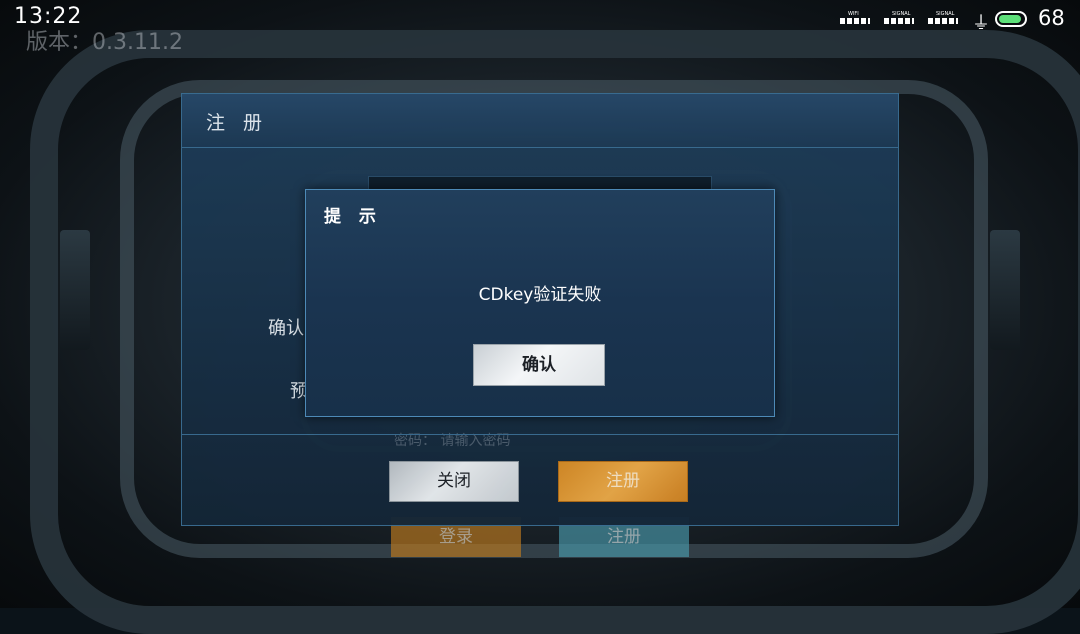 The height and width of the screenshot is (634, 1080). What do you see at coordinates (1011, 19) in the screenshot?
I see `battery-icon` at bounding box center [1011, 19].